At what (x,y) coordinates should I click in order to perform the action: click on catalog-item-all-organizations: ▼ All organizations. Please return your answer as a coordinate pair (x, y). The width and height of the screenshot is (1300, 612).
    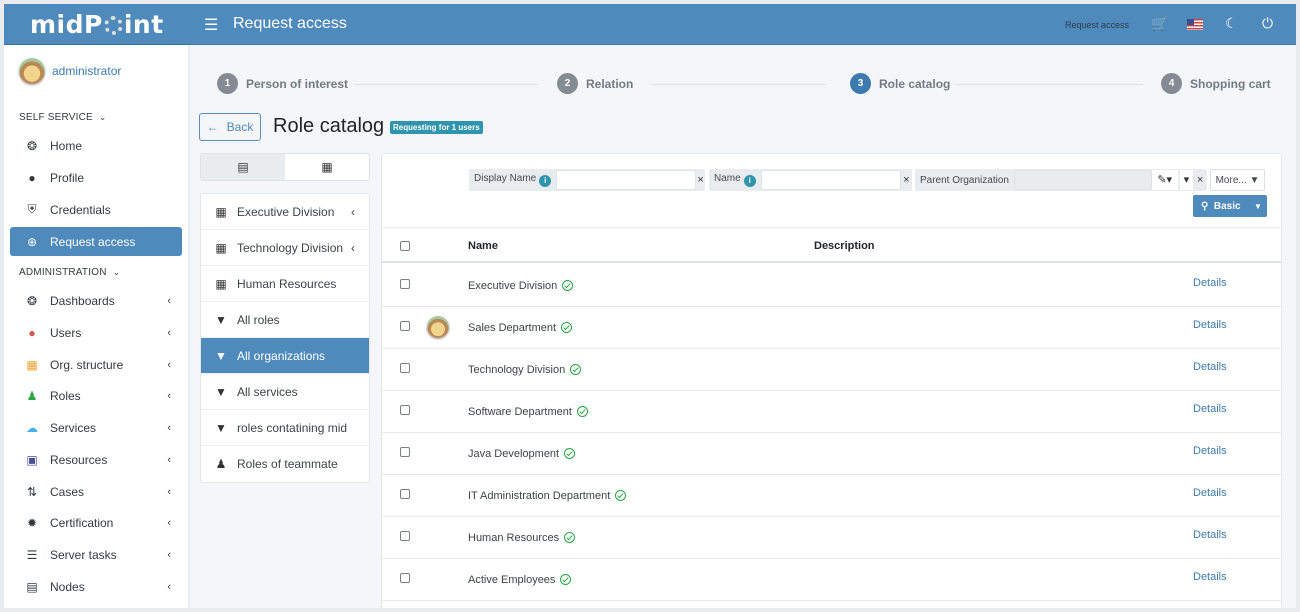
    Looking at the image, I should click on (285, 356).